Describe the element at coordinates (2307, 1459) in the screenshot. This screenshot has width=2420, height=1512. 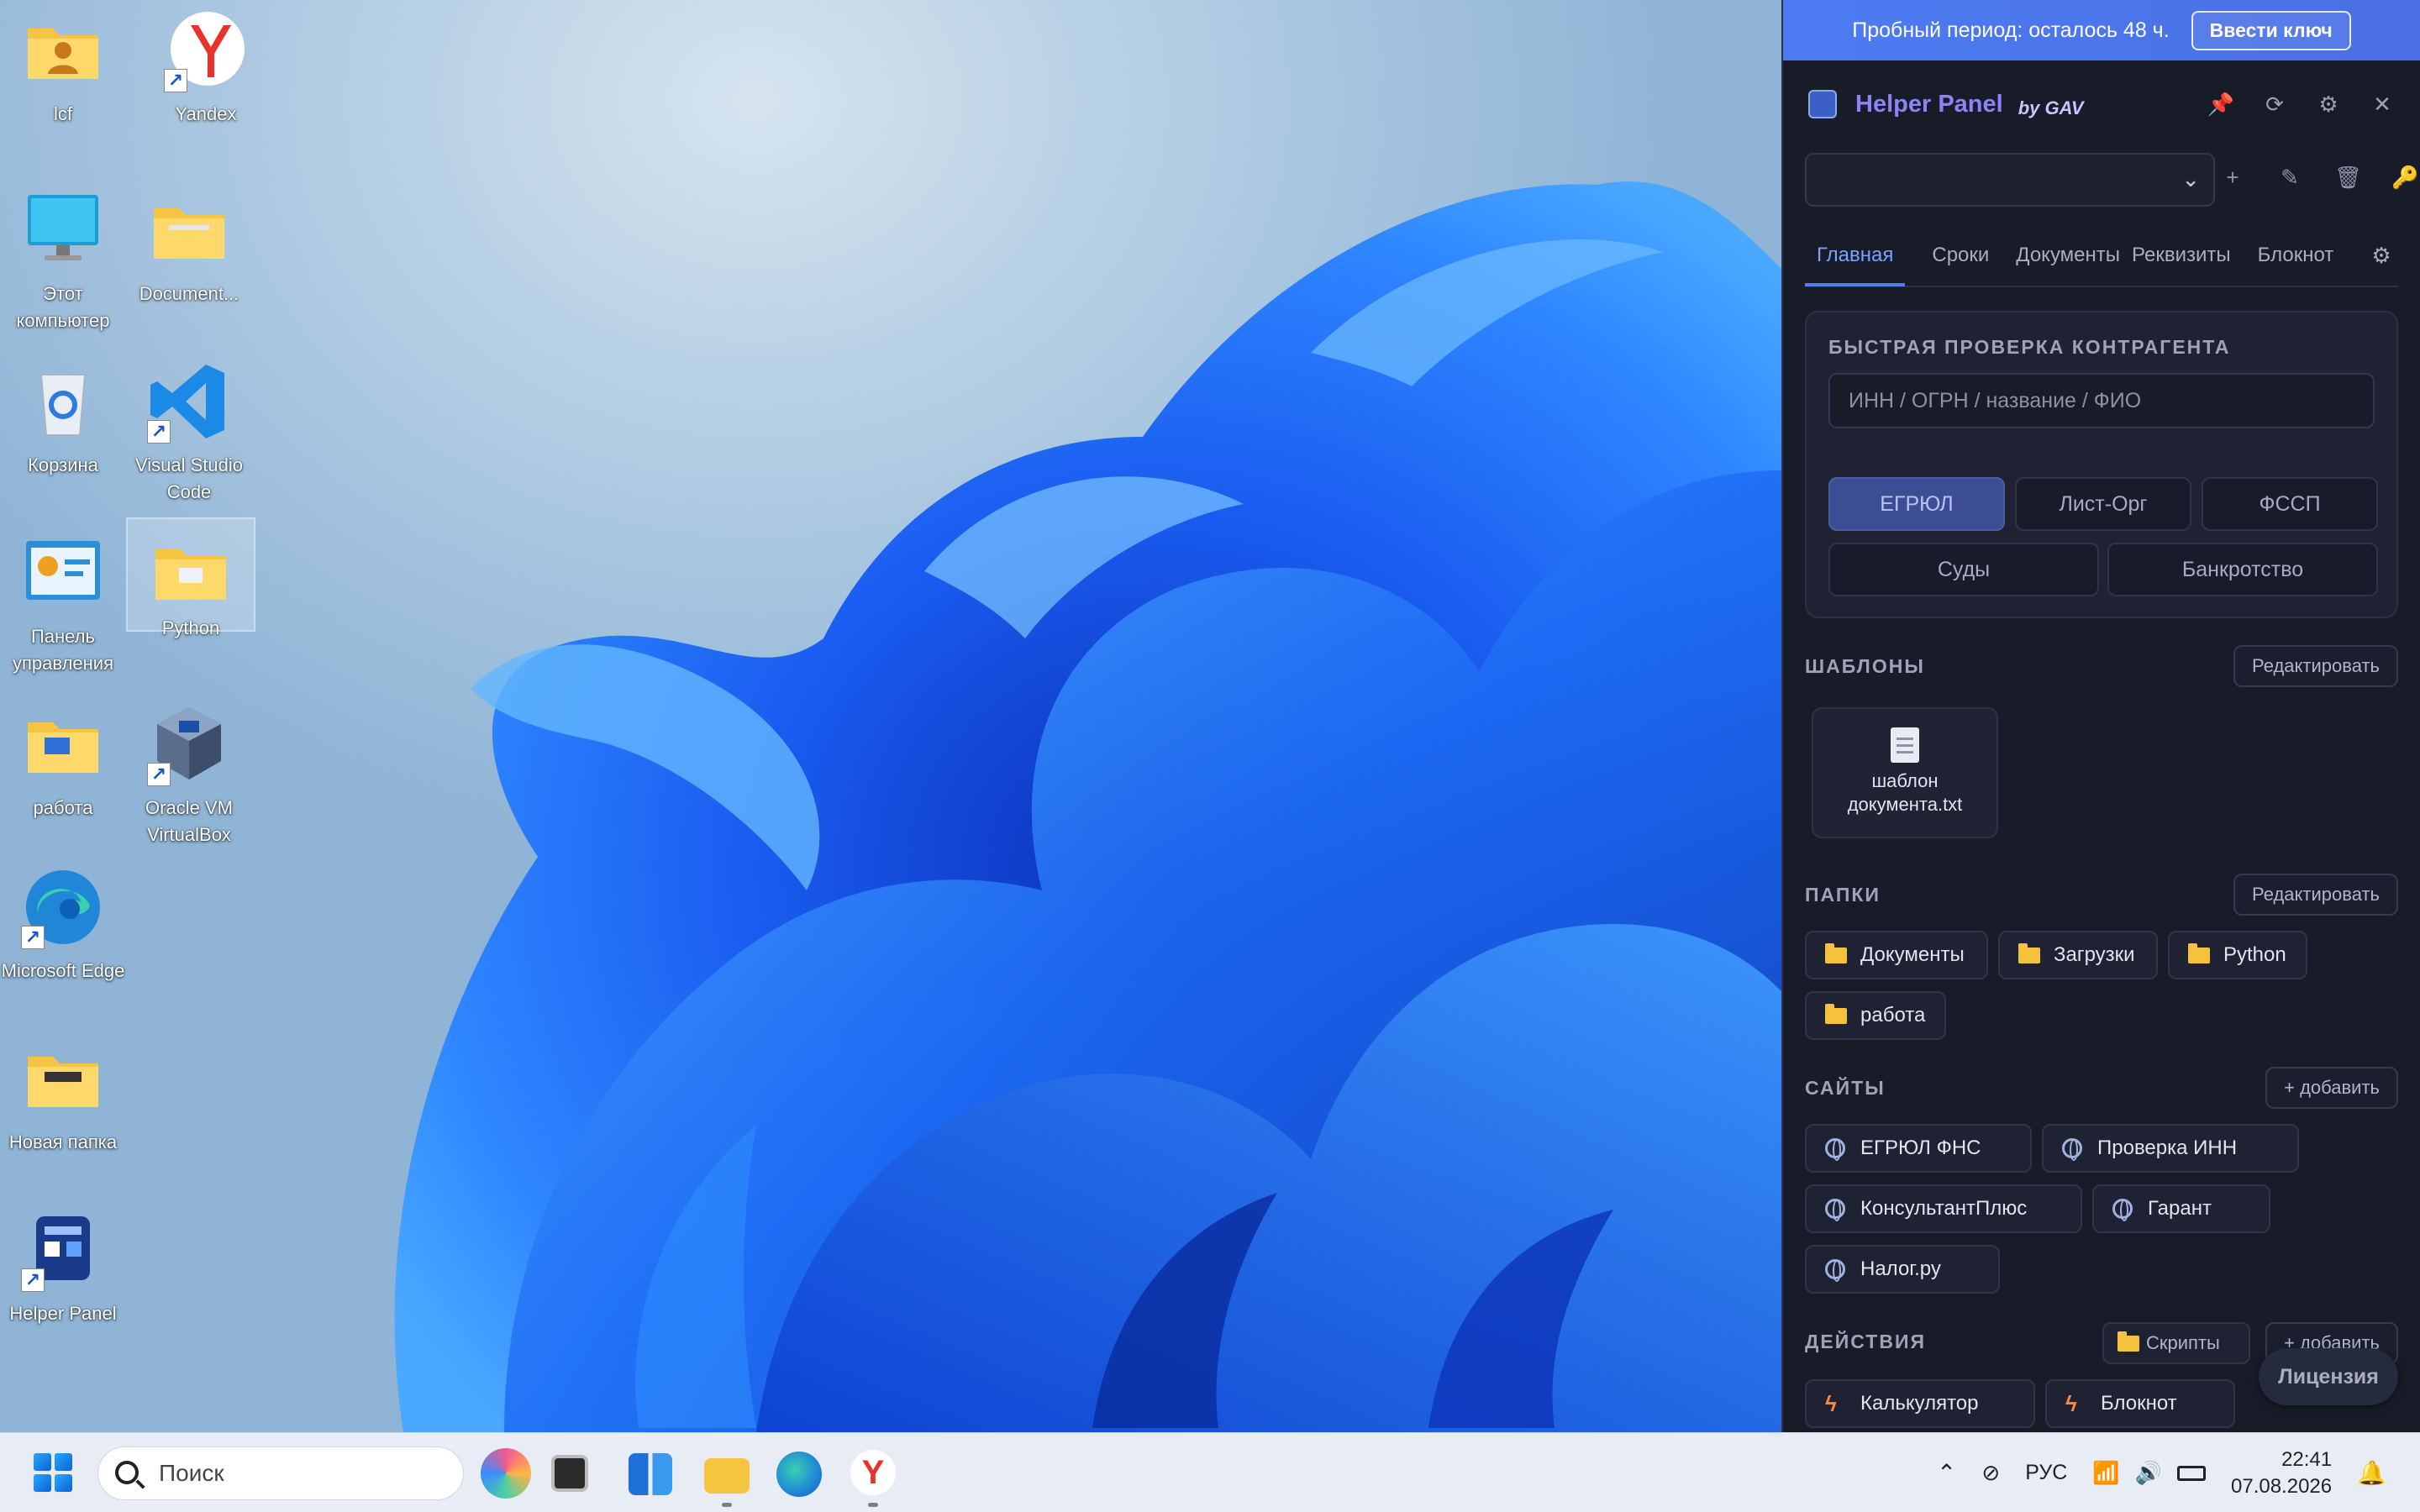
I see `clock-time: 22:41` at that location.